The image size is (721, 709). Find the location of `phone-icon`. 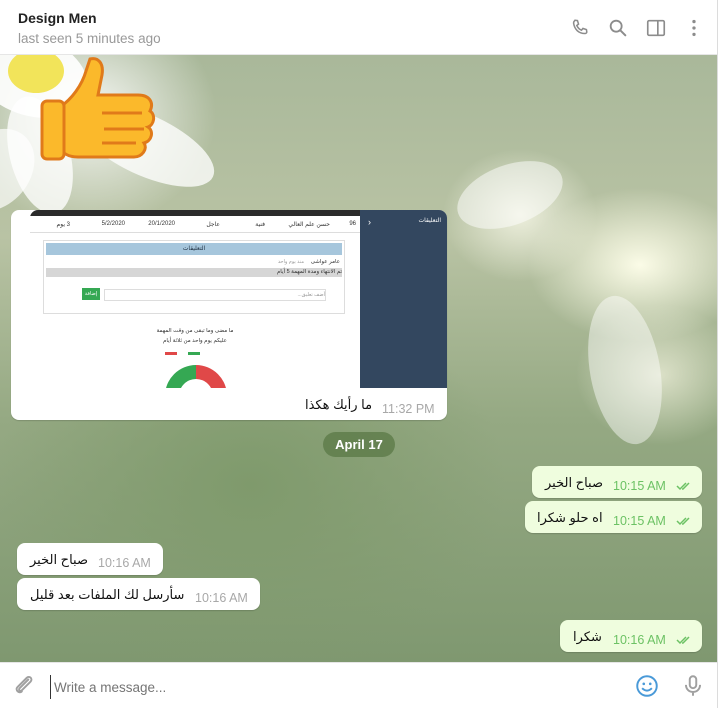

phone-icon is located at coordinates (580, 28).